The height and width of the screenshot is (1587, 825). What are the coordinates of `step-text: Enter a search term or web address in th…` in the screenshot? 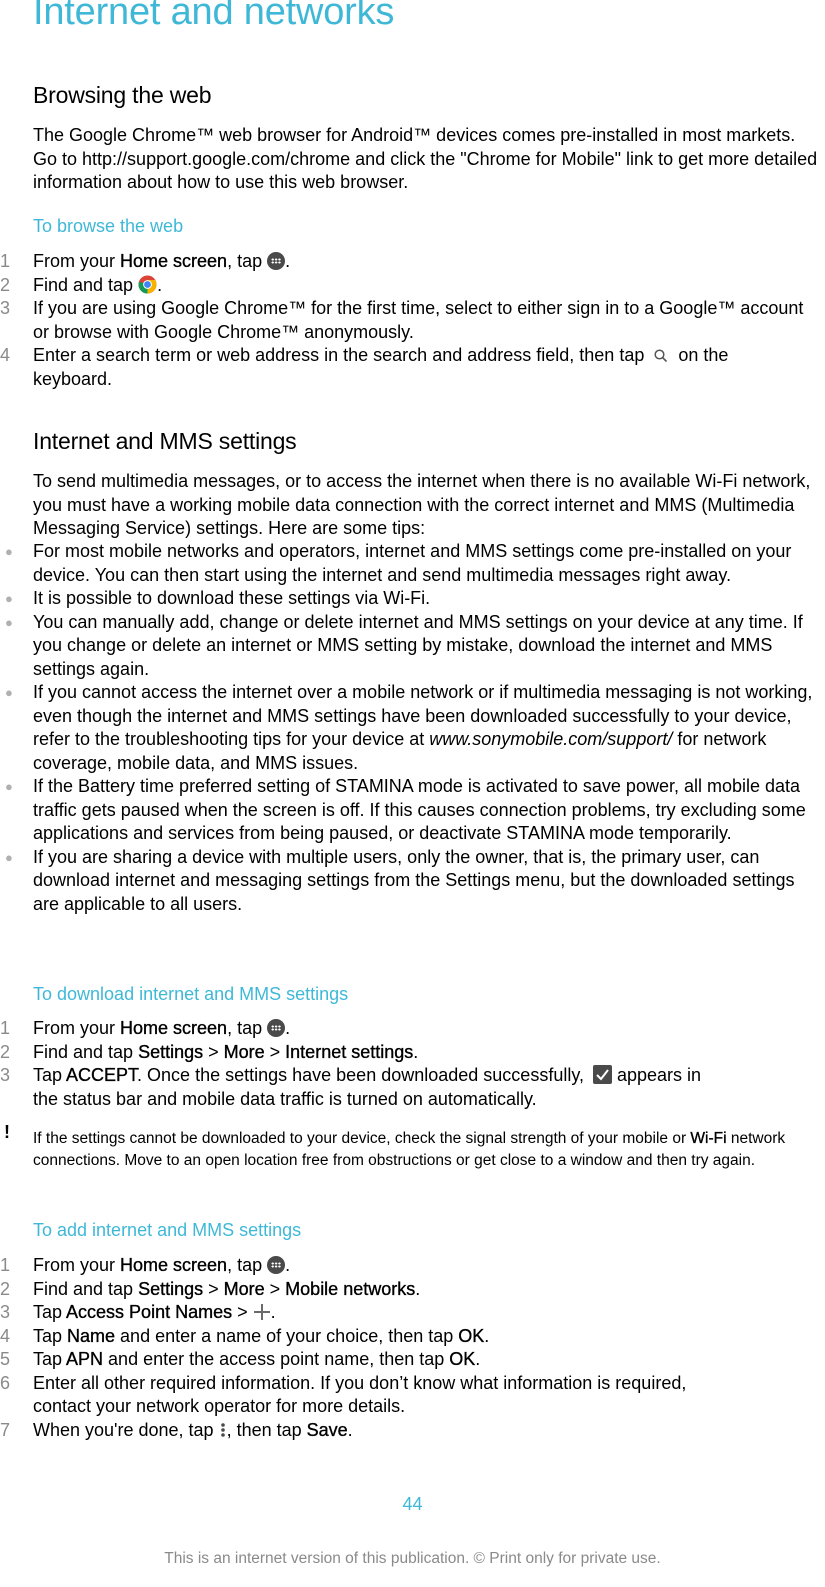 It's located at (341, 355).